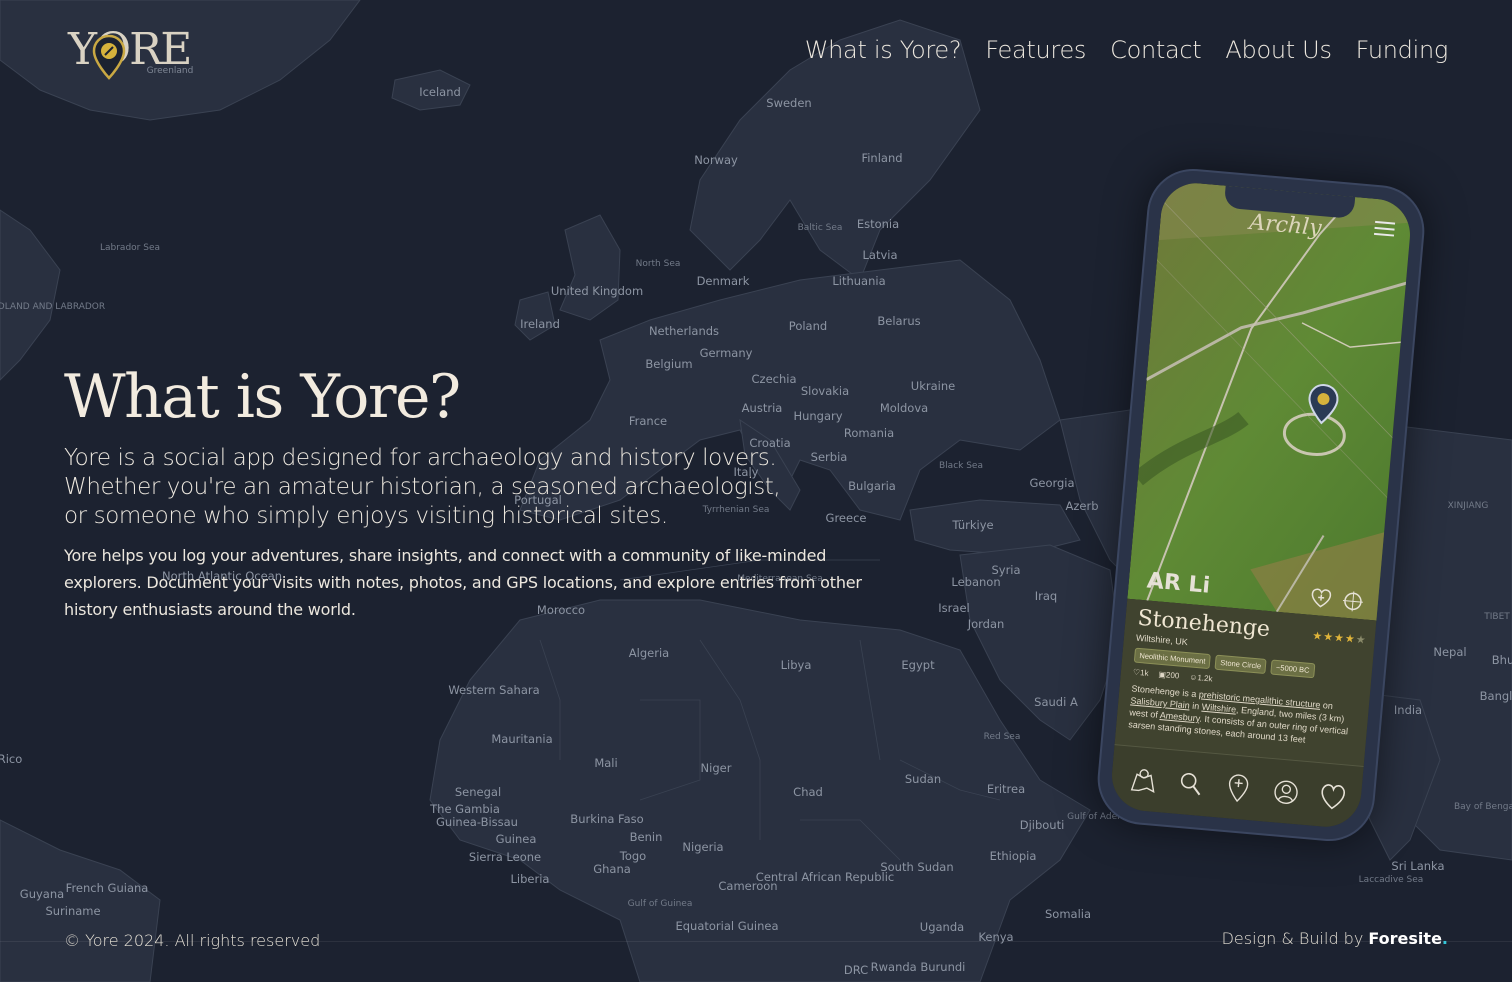 The width and height of the screenshot is (1512, 982). What do you see at coordinates (1042, 825) in the screenshot?
I see `map-label: Djibouti` at bounding box center [1042, 825].